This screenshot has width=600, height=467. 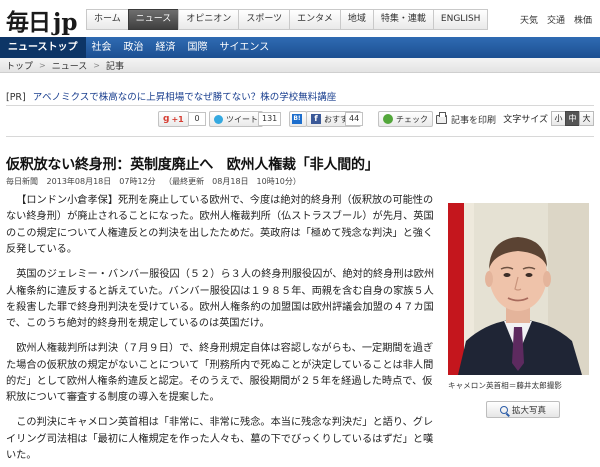 I want to click on enlarge-label: 拡大写真, so click(x=528, y=410).